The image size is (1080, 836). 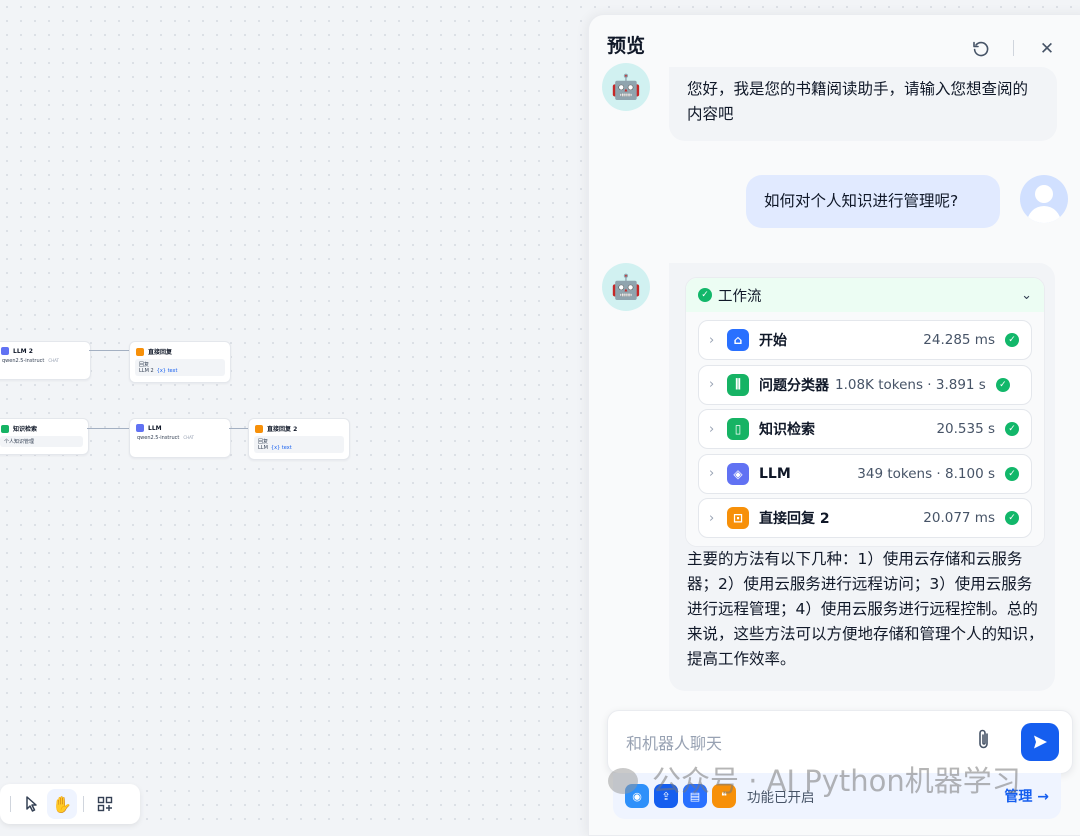 I want to click on node-direct-reply-2: 直接回复 2 回复 LLM {x} text, so click(x=299, y=439).